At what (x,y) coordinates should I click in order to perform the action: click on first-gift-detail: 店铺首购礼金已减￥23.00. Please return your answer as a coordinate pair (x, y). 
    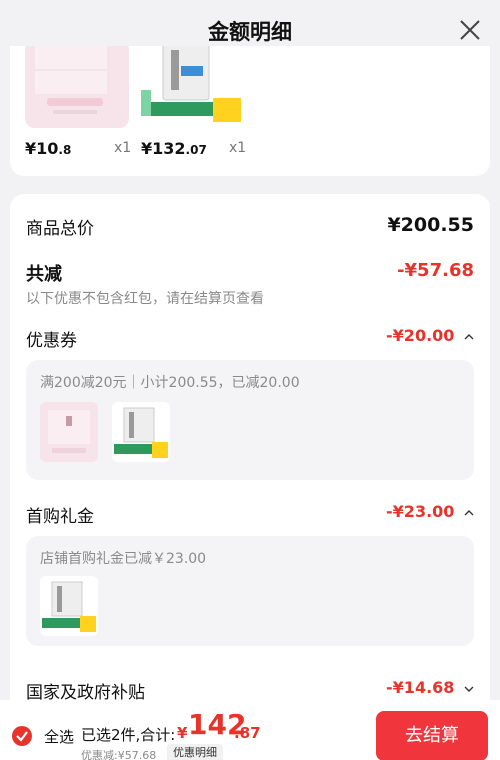
    Looking at the image, I should click on (123, 559).